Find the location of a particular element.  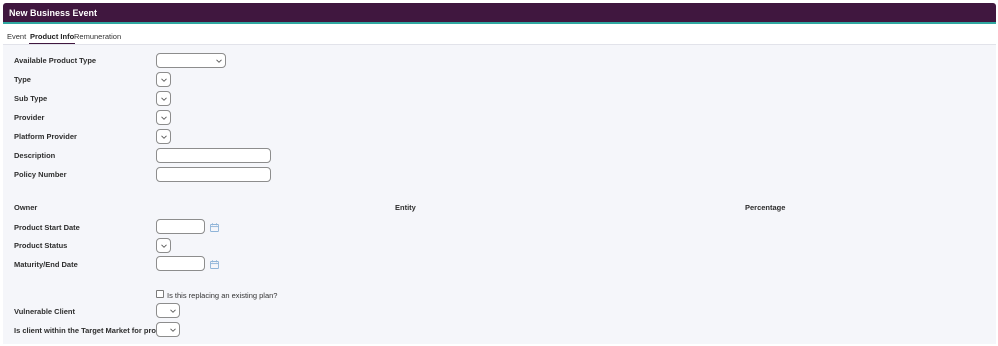

platform-provider-label: Platform Provider is located at coordinates (45, 136).